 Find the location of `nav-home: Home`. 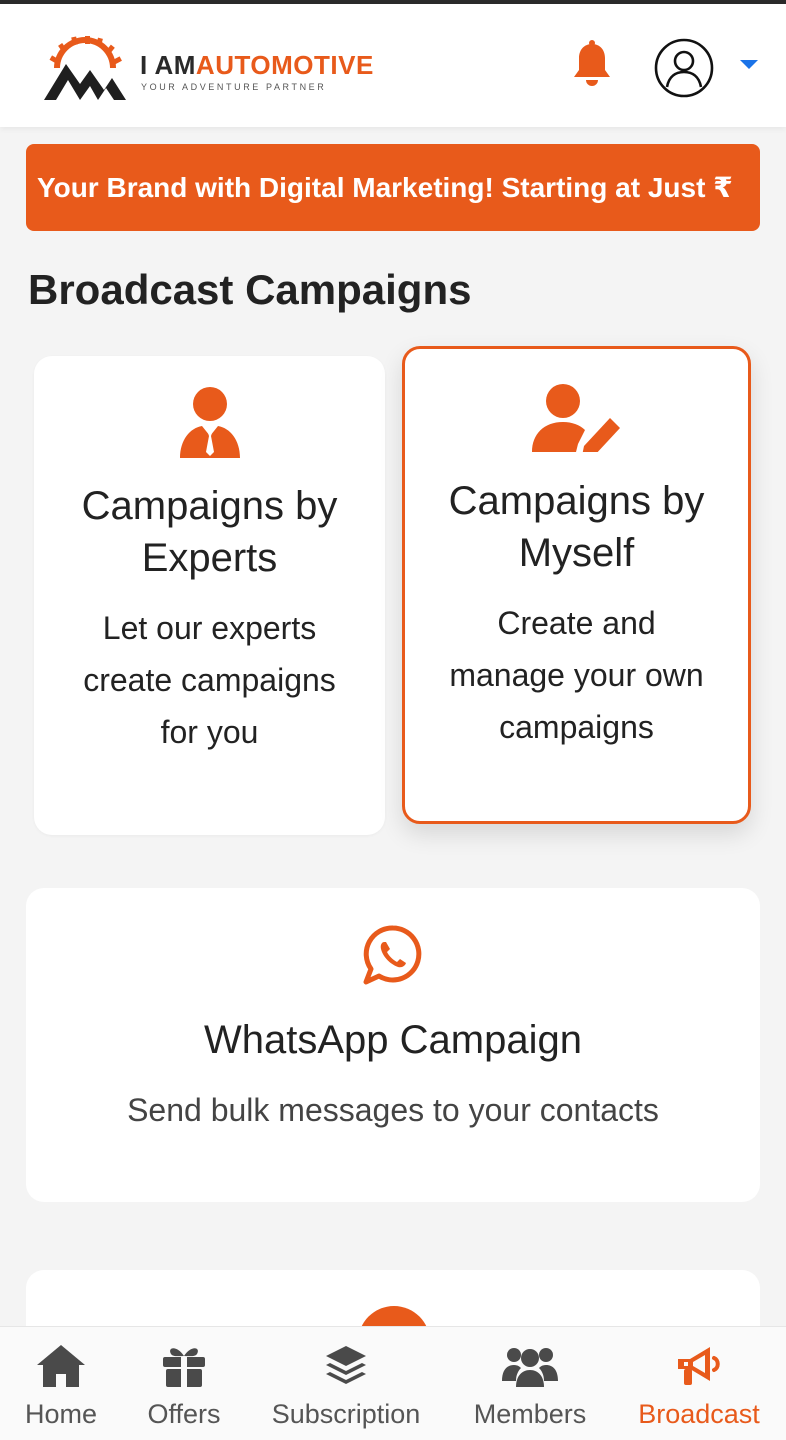

nav-home: Home is located at coordinates (61, 1383).